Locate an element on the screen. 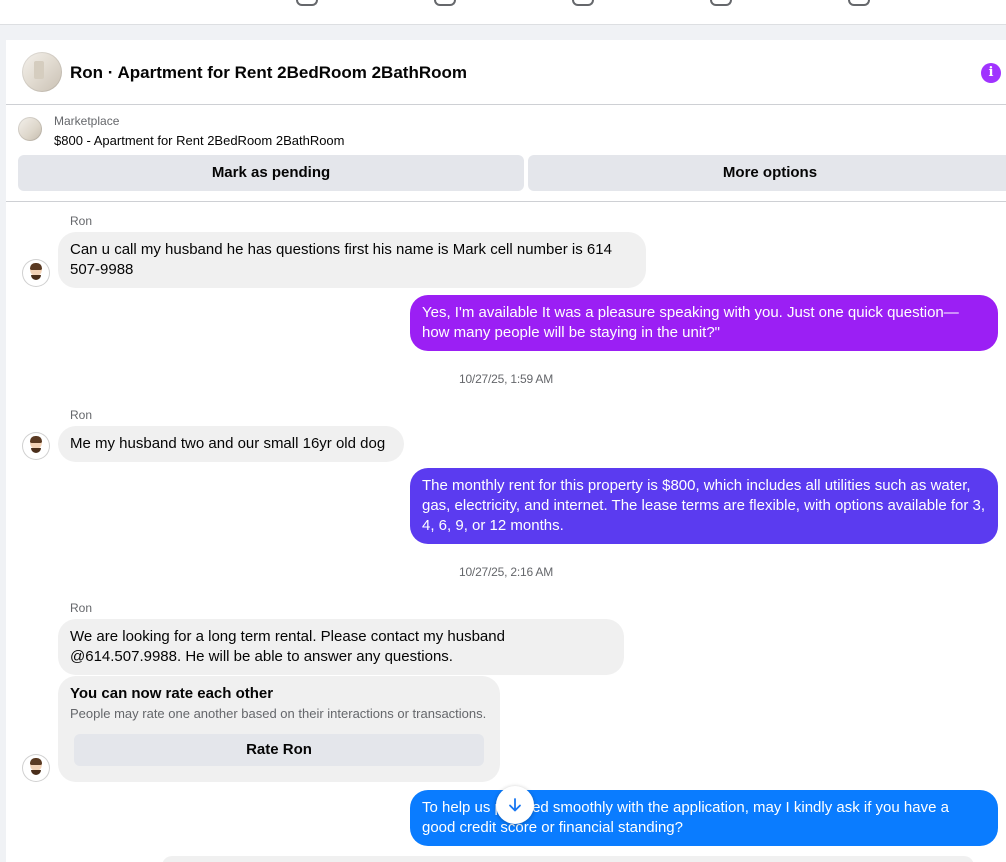  video-icon is located at coordinates (583, 3).